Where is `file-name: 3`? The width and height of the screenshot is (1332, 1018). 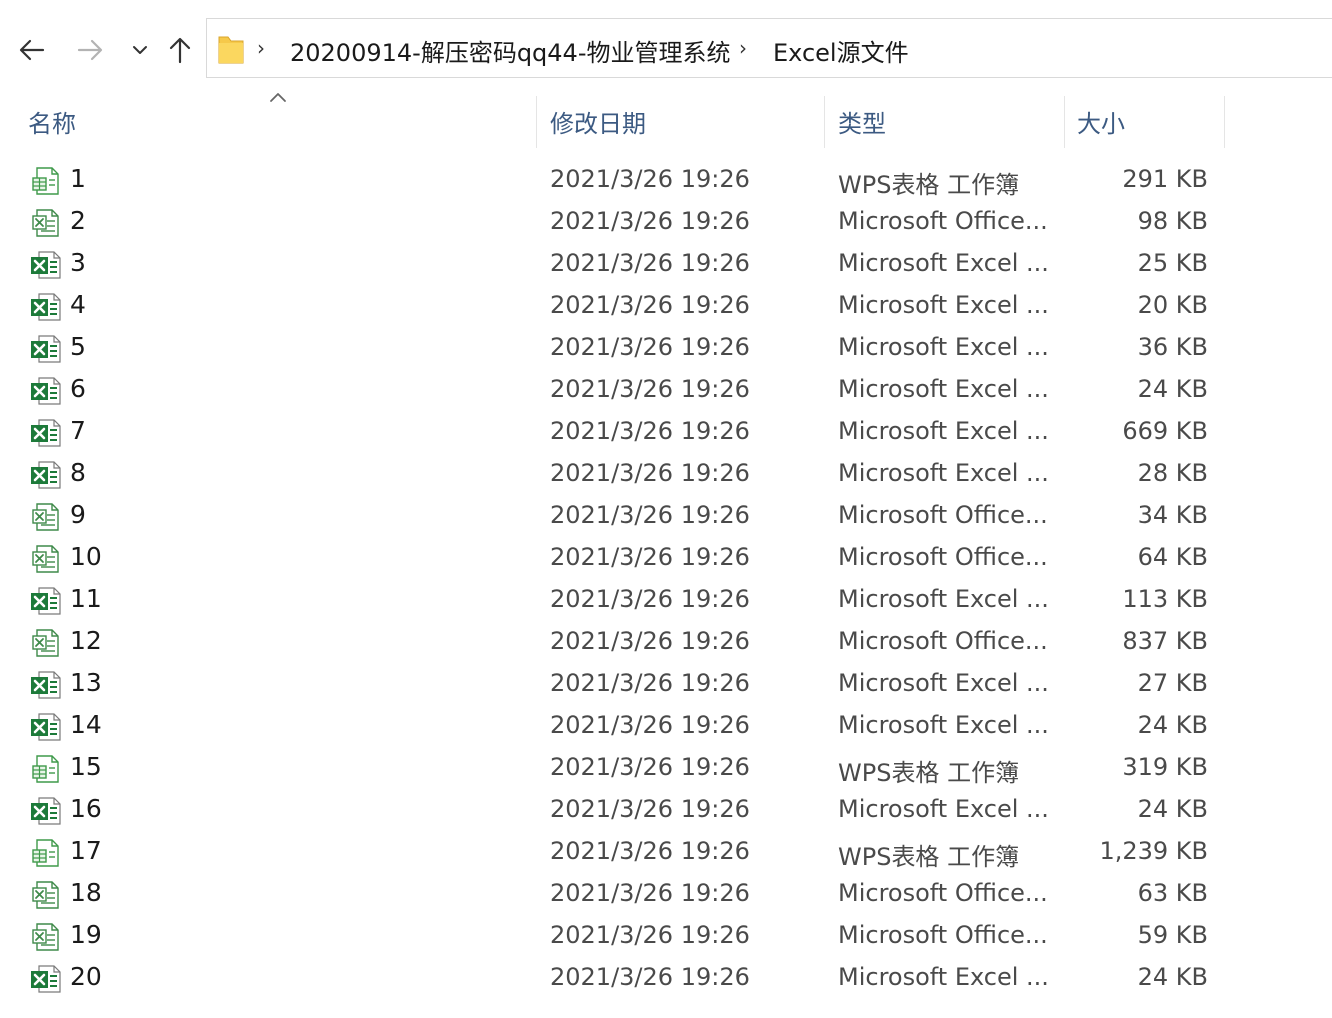
file-name: 3 is located at coordinates (78, 262).